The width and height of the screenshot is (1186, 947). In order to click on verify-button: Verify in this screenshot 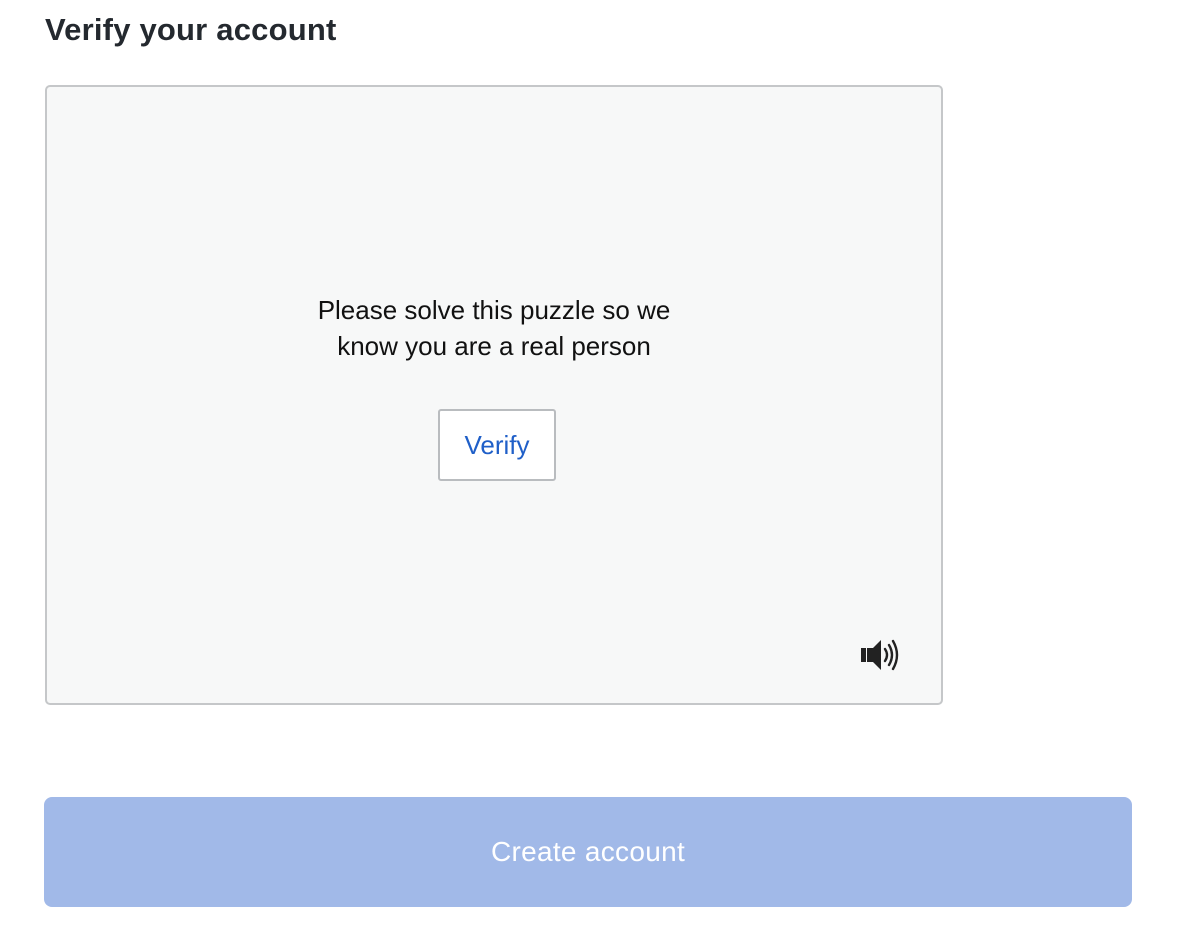, I will do `click(497, 445)`.